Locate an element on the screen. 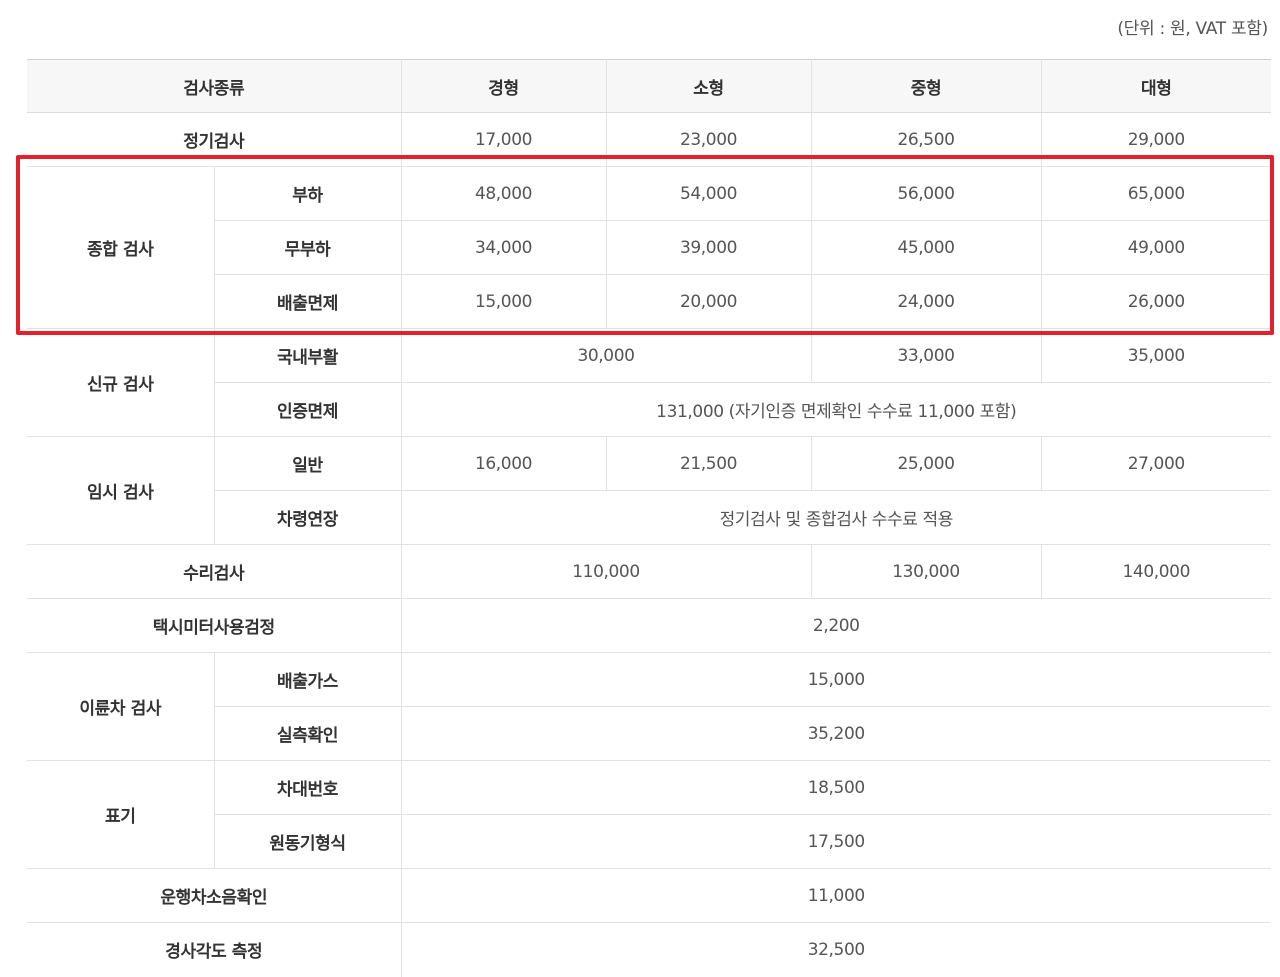 Image resolution: width=1280 pixels, height=977 pixels. table-row-new-cert: 인증면제 131,000 (자기인증 면제확인 수수료 11,000 포함) is located at coordinates (649, 409).